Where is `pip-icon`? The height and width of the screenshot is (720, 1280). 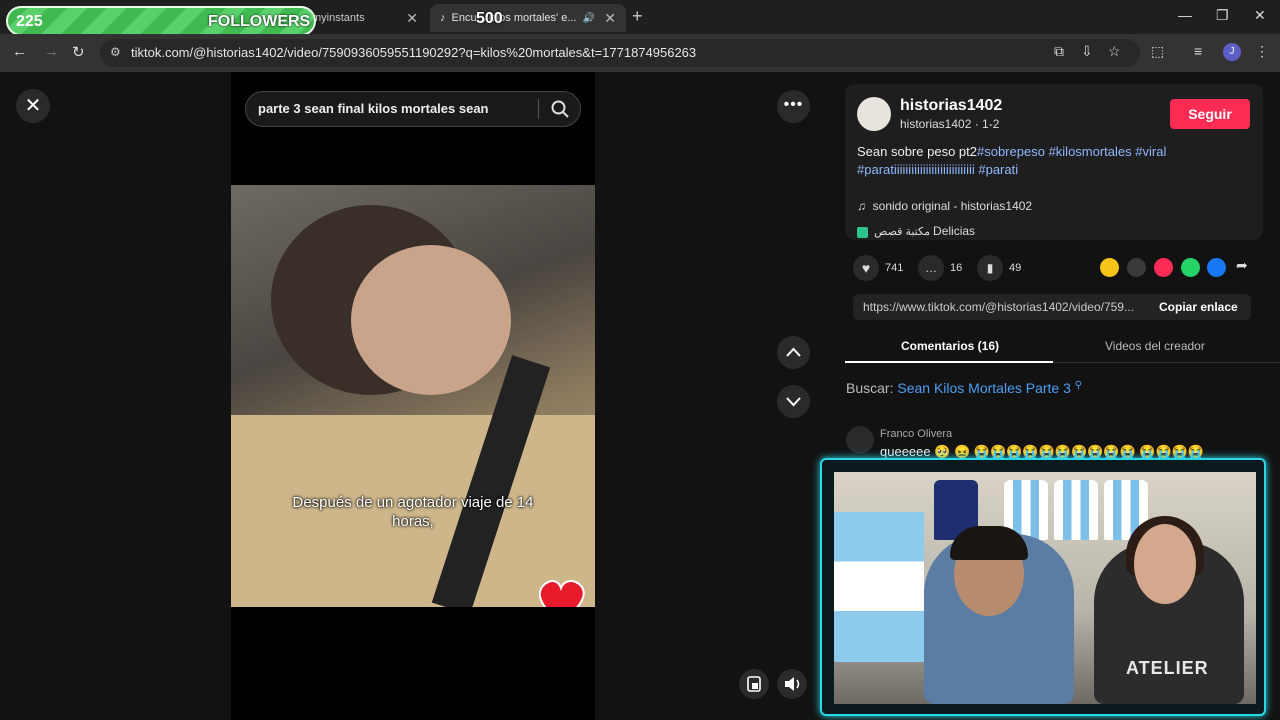 pip-icon is located at coordinates (754, 684).